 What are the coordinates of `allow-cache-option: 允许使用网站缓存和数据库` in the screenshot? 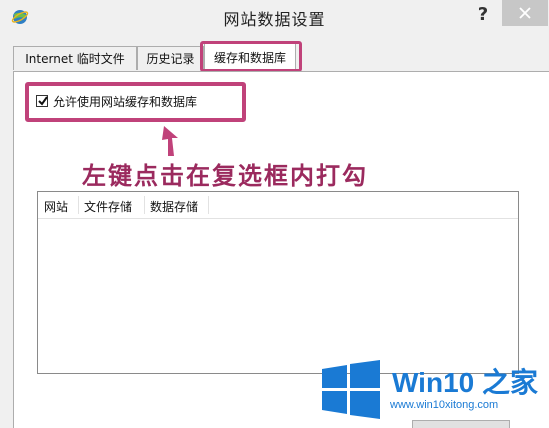 It's located at (116, 101).